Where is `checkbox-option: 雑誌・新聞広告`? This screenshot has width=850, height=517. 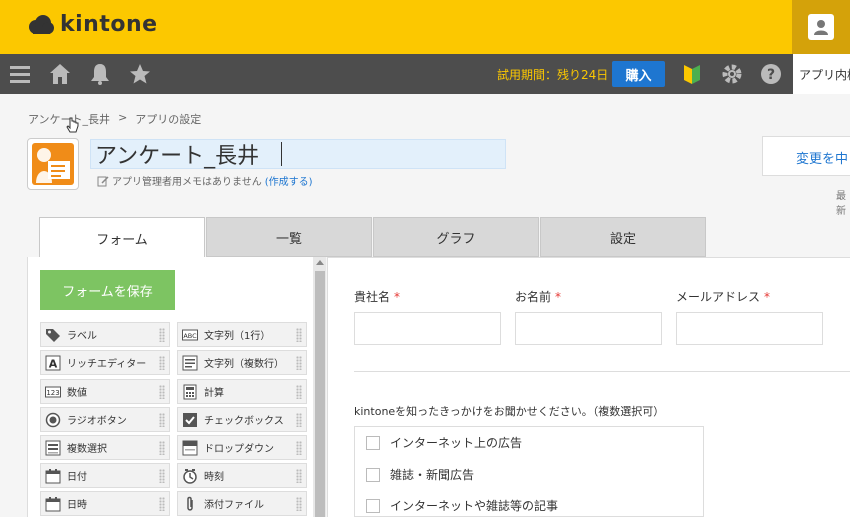
checkbox-option: 雑誌・新聞広告 is located at coordinates (420, 474).